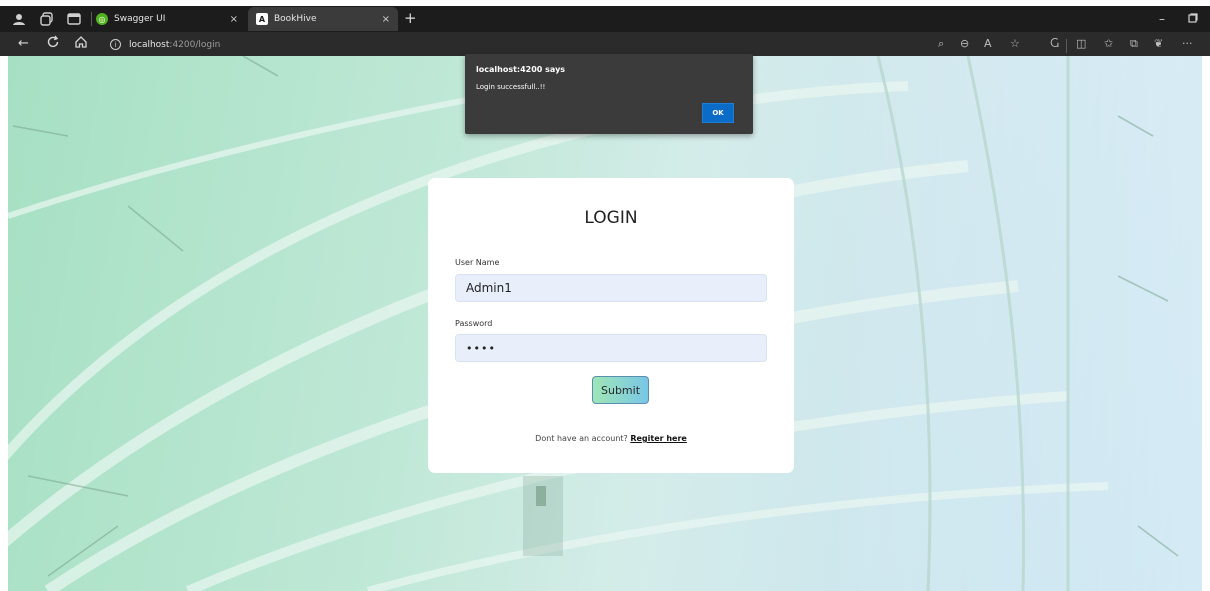 This screenshot has width=1210, height=591. What do you see at coordinates (1158, 44) in the screenshot?
I see `copilot-icon: ❦` at bounding box center [1158, 44].